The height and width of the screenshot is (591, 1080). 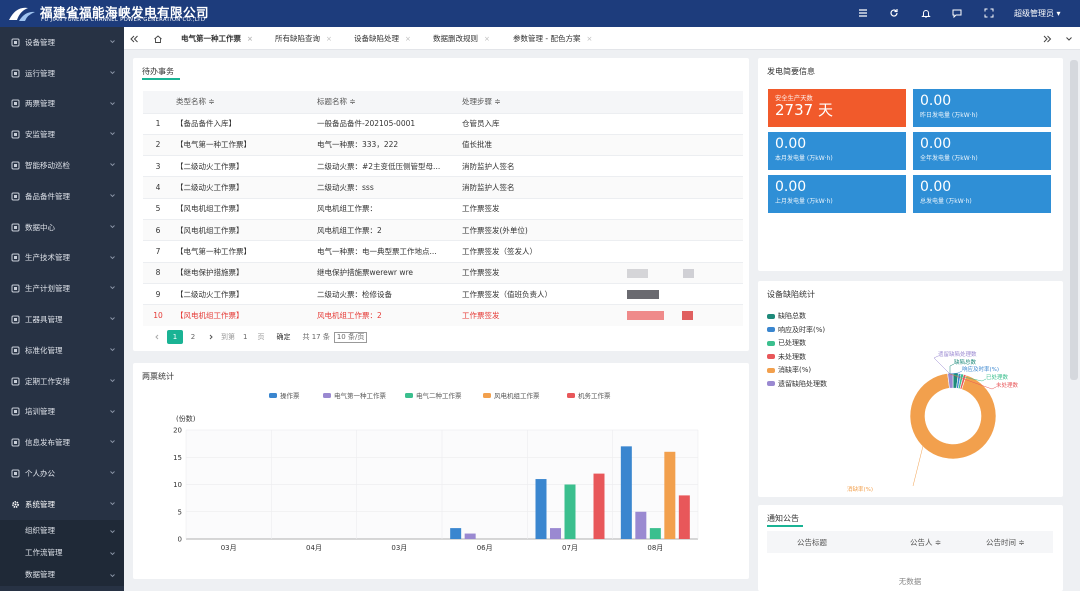 I want to click on row-title: 电气一种票：333，222, so click(x=389, y=144).